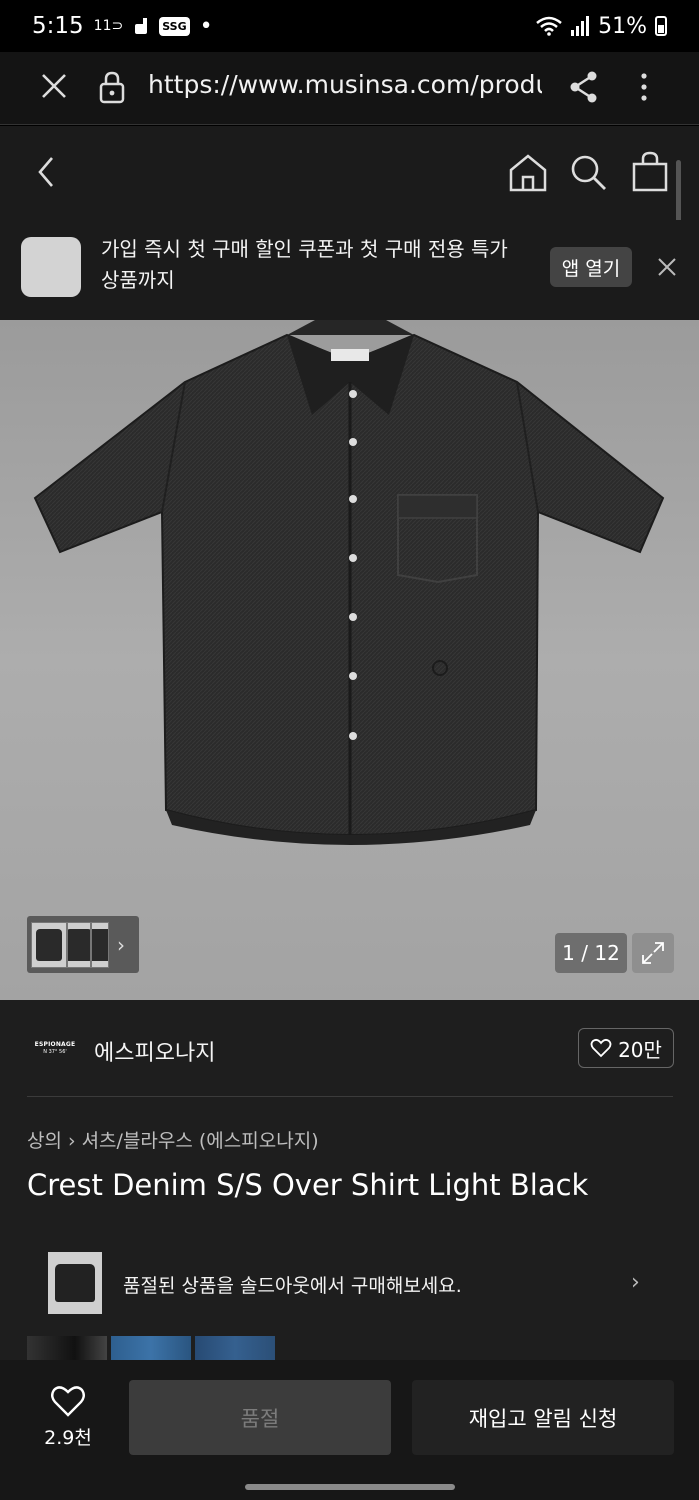  Describe the element at coordinates (75, 1283) in the screenshot. I see `soldout-thumbnail` at that location.